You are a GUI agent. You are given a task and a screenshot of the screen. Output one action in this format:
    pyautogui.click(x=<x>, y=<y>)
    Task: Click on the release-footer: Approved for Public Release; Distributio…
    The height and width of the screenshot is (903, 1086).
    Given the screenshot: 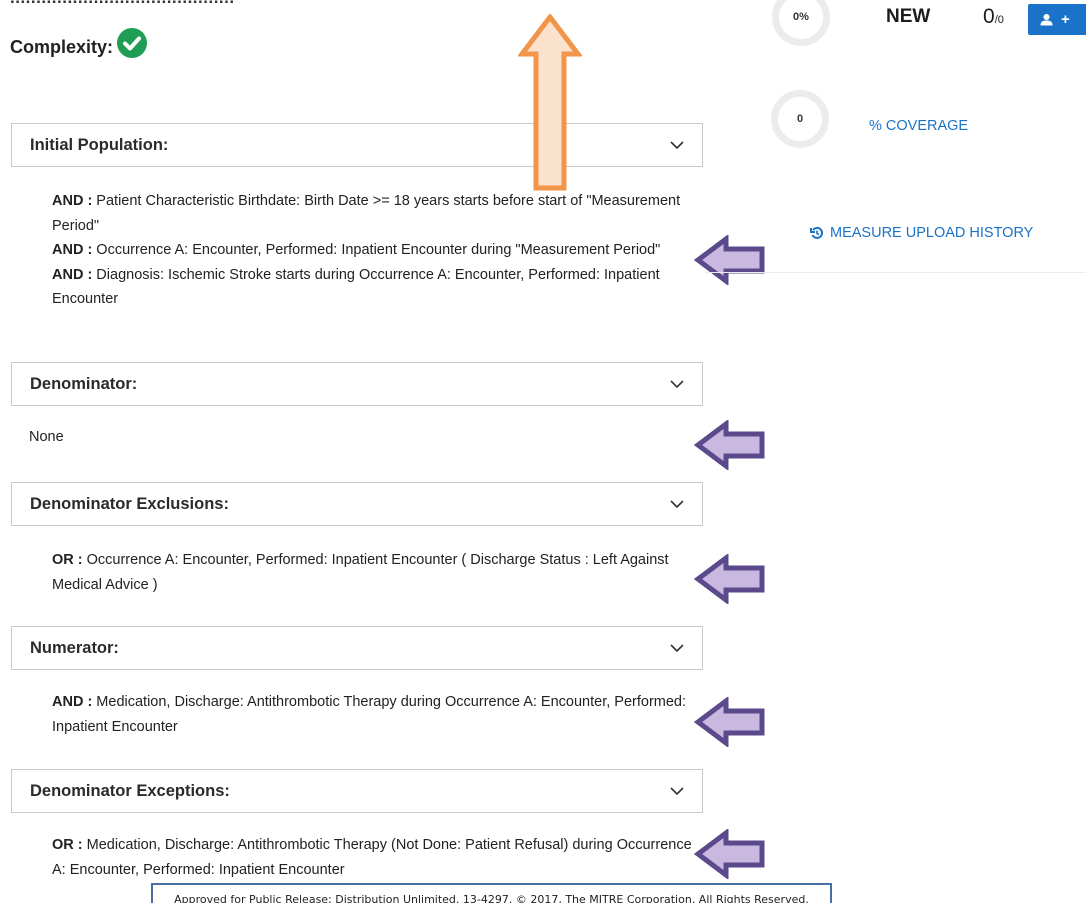 What is the action you would take?
    pyautogui.click(x=491, y=893)
    